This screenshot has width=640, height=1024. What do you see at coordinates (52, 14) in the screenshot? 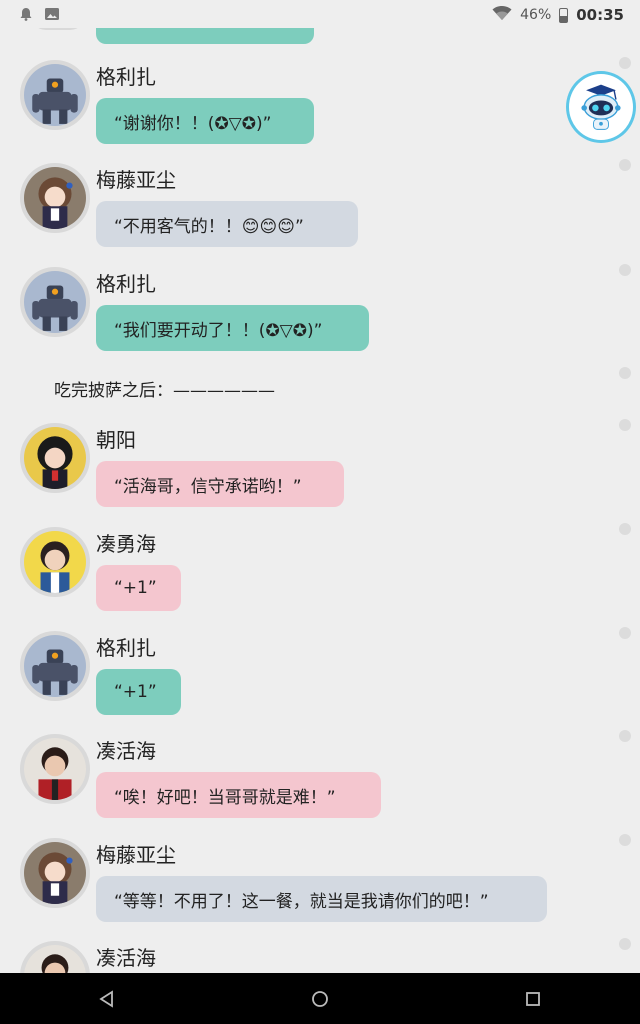
I see `image-icon` at bounding box center [52, 14].